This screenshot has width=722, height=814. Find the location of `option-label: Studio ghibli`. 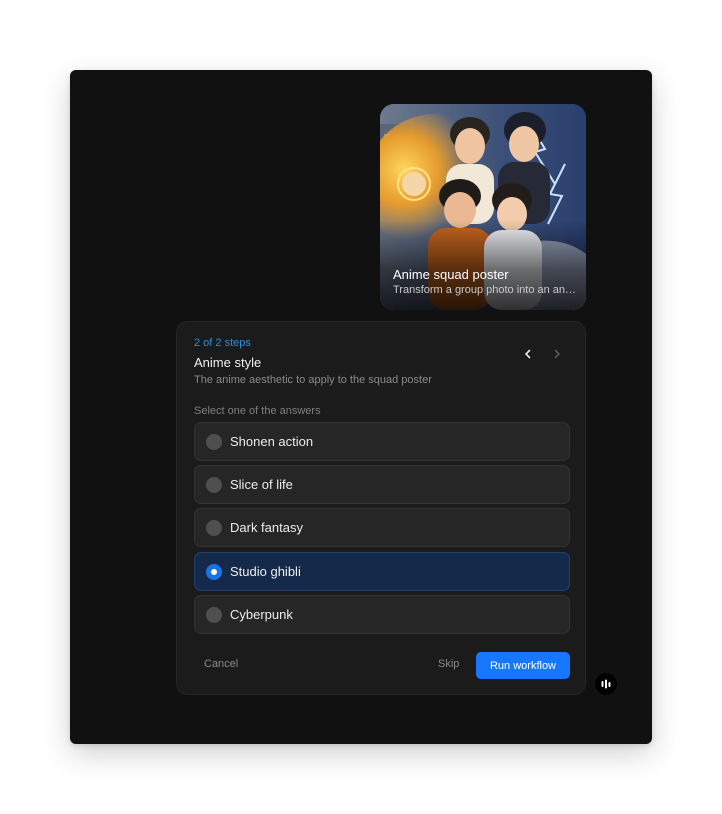

option-label: Studio ghibli is located at coordinates (265, 571).